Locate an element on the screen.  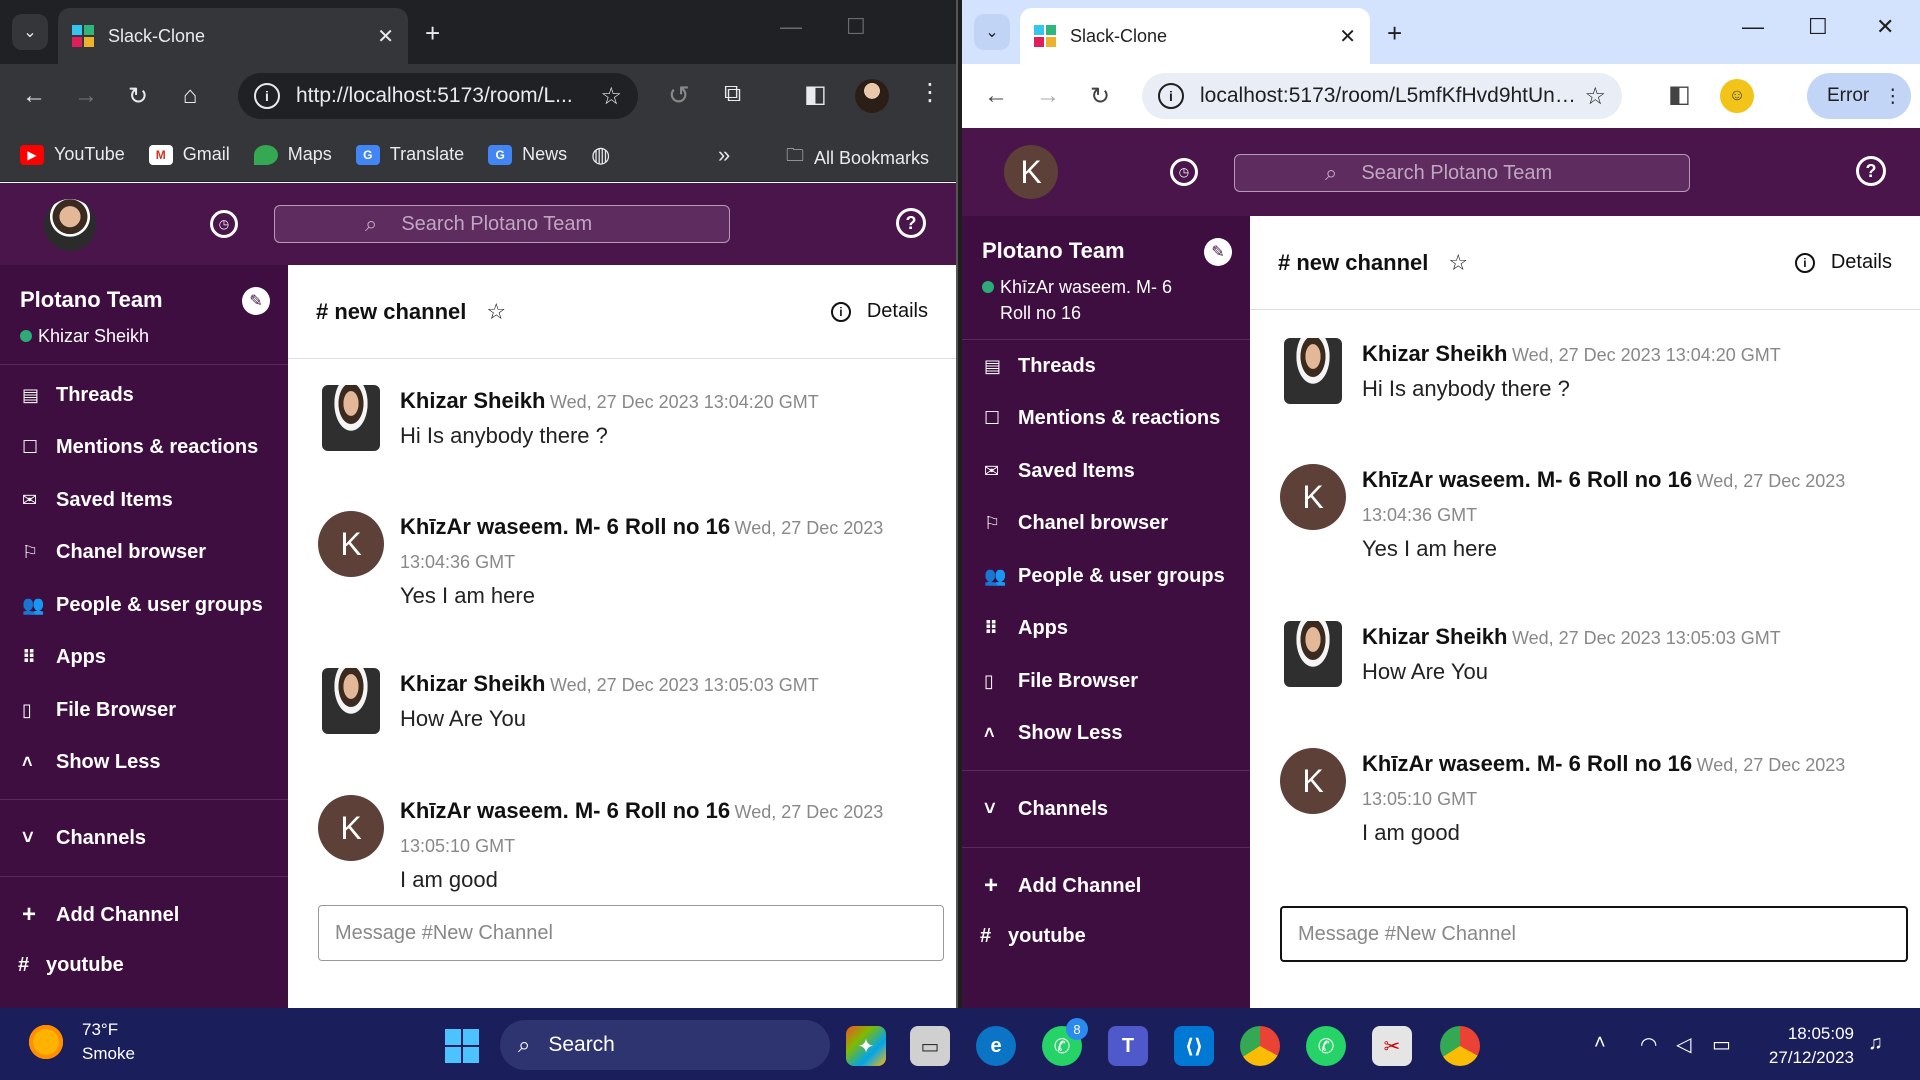
all-bookmarks: 🗀 All Bookmarks is located at coordinates (857, 158).